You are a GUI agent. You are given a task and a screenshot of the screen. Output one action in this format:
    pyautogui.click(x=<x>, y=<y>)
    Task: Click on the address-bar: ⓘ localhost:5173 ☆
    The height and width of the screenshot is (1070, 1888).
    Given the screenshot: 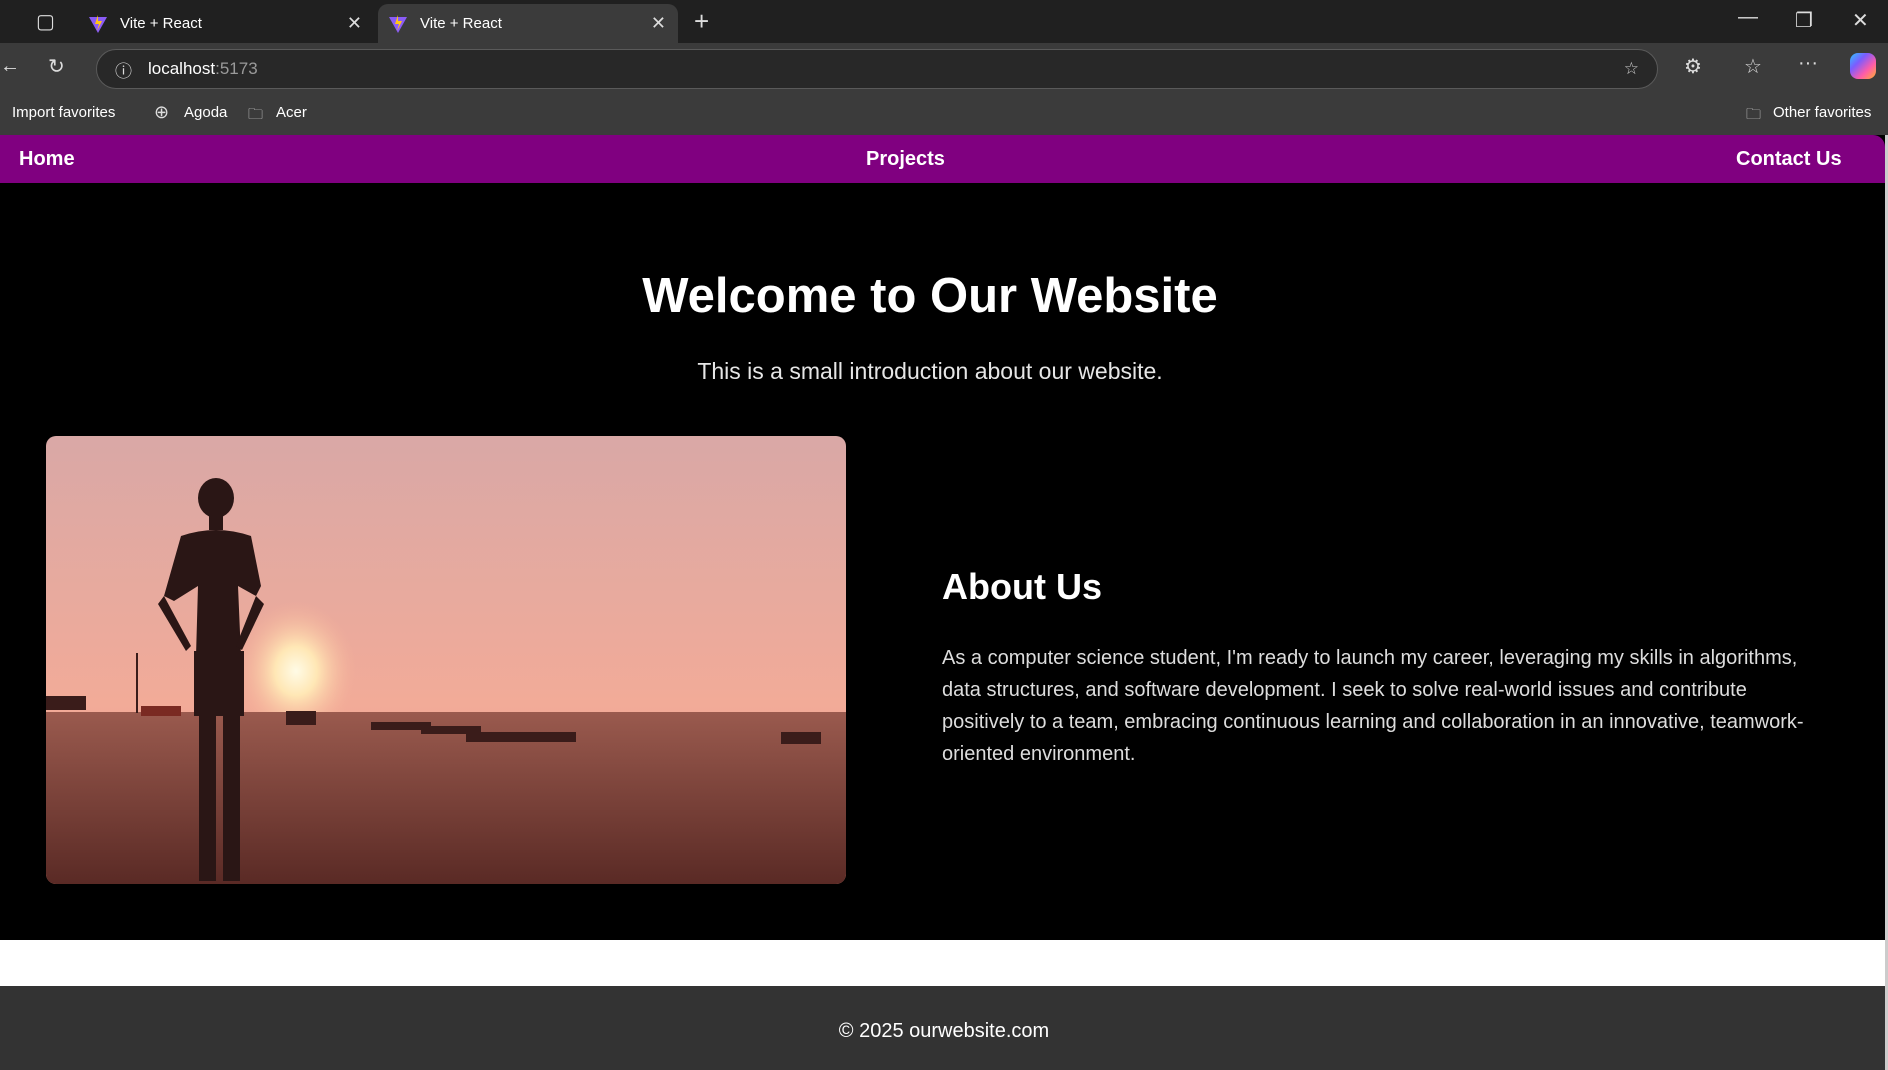 What is the action you would take?
    pyautogui.click(x=877, y=69)
    